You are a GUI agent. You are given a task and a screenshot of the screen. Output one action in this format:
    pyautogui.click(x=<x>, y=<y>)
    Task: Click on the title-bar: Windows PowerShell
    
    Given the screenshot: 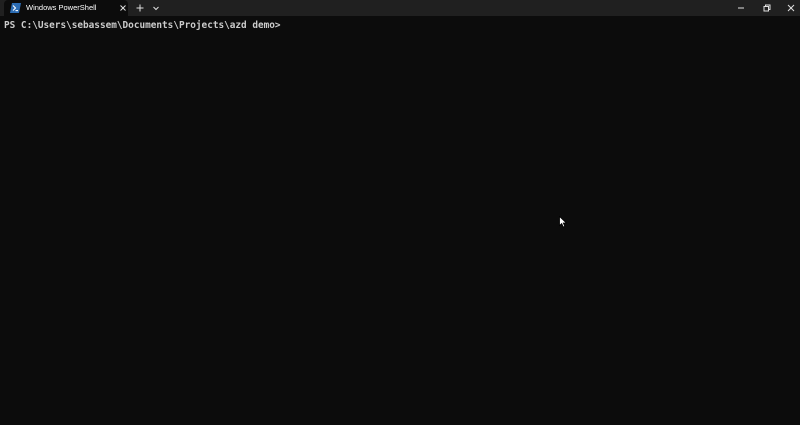 What is the action you would take?
    pyautogui.click(x=400, y=8)
    